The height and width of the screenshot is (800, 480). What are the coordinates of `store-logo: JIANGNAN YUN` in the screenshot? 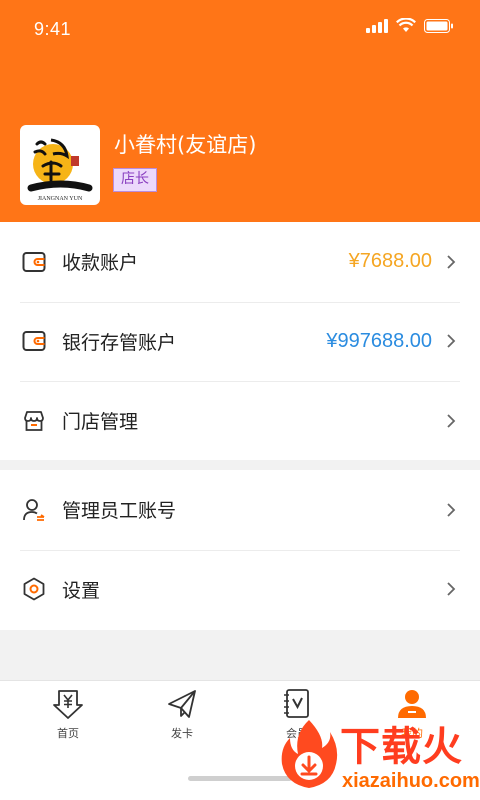 It's located at (60, 165).